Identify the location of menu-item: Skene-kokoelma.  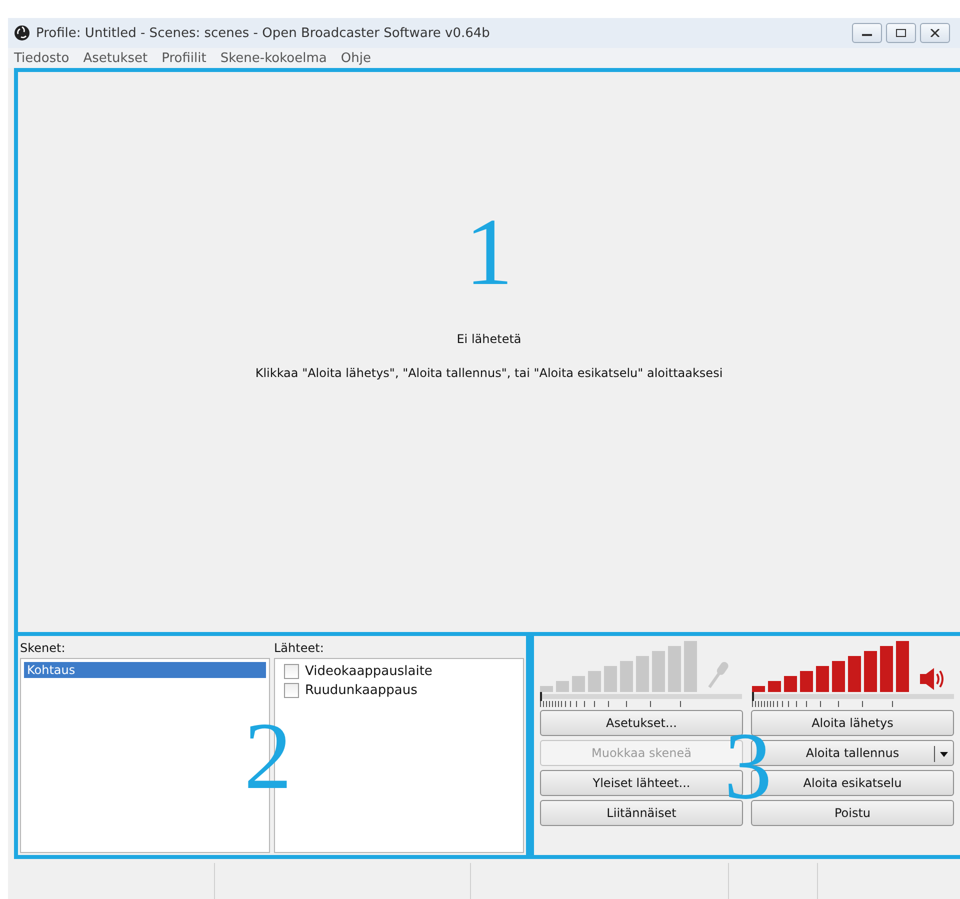
(273, 58).